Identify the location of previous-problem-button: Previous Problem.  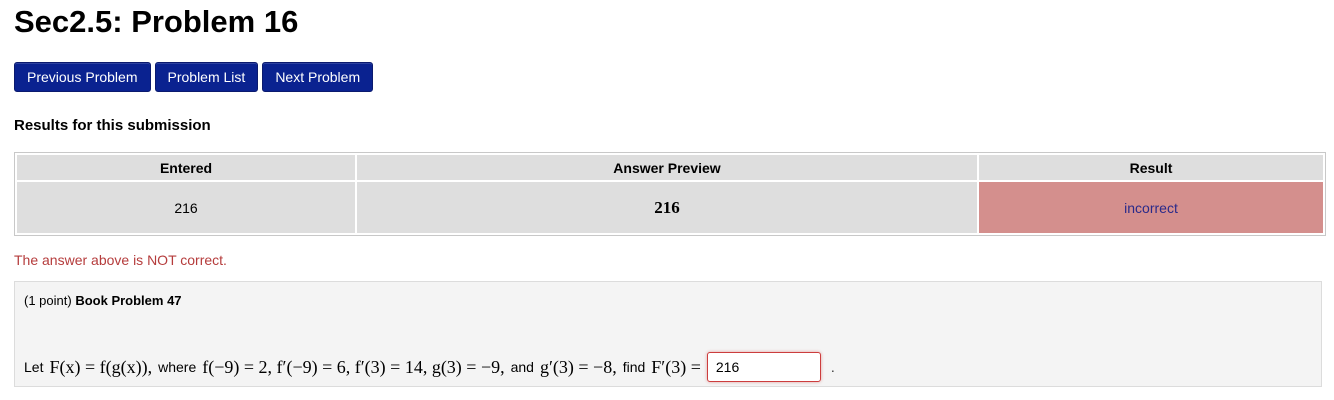
(82, 77).